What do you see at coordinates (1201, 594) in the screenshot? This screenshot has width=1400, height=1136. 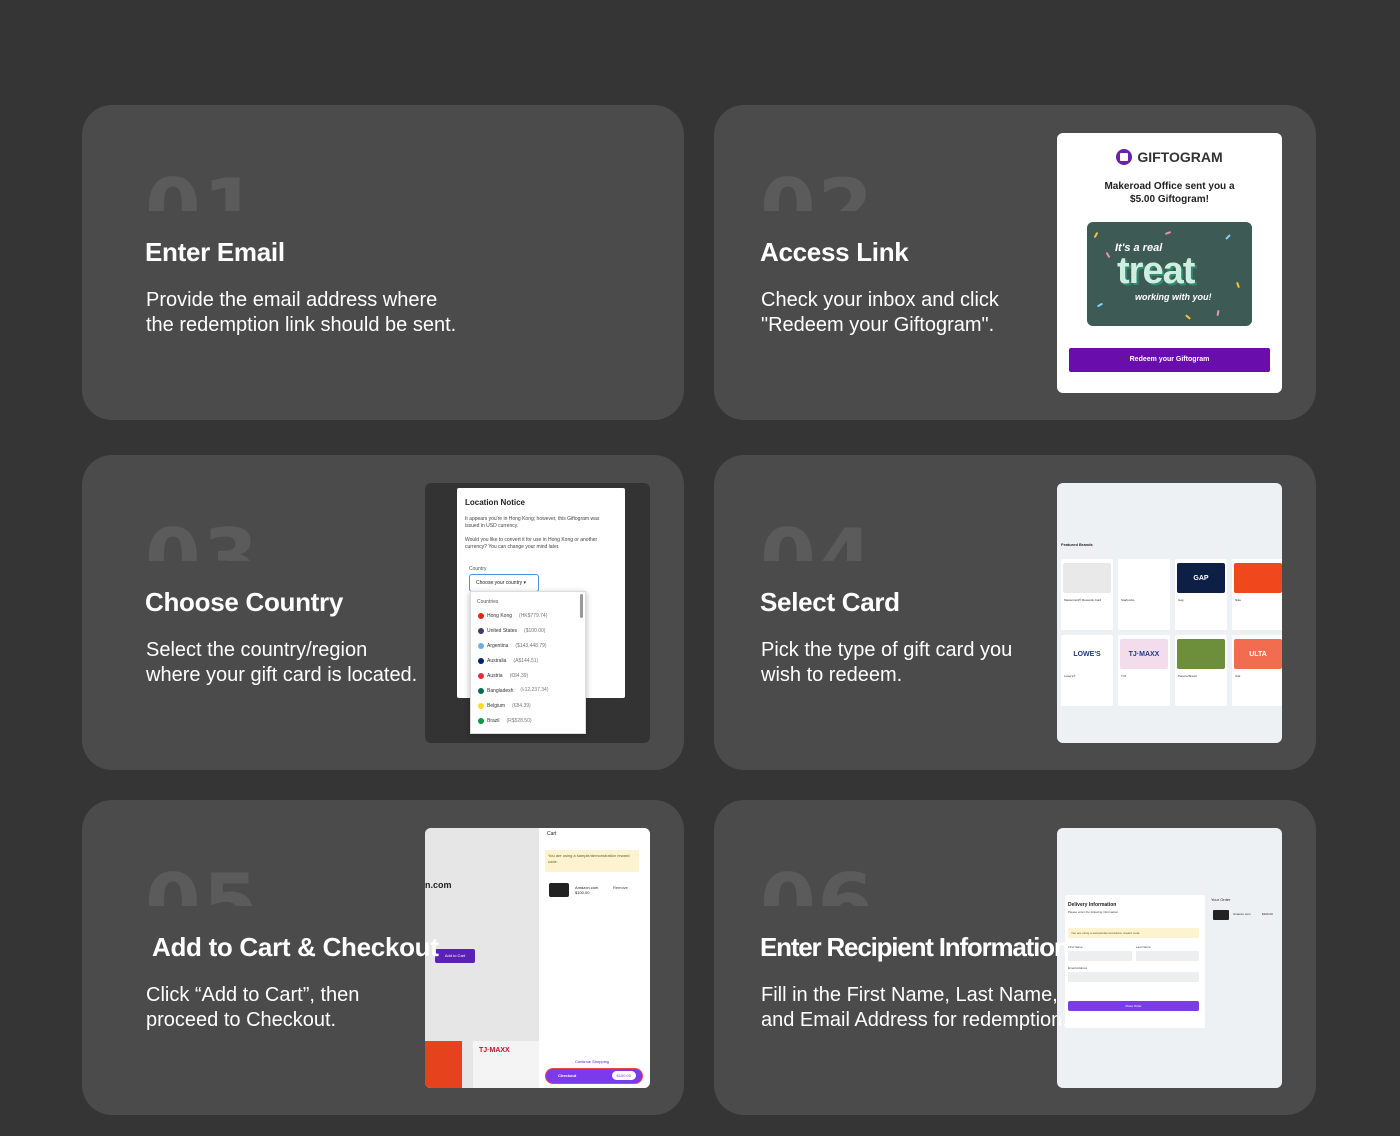 I see `brand-card: GAP Gap` at bounding box center [1201, 594].